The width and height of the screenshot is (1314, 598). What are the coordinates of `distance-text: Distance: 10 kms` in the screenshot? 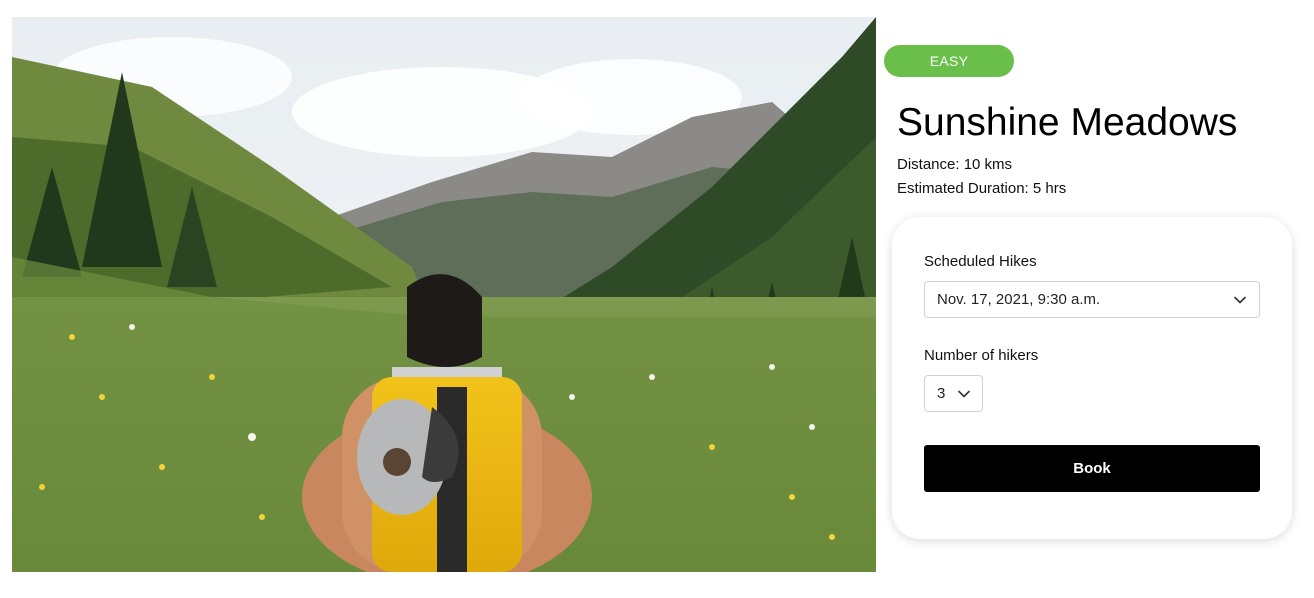 It's located at (955, 164).